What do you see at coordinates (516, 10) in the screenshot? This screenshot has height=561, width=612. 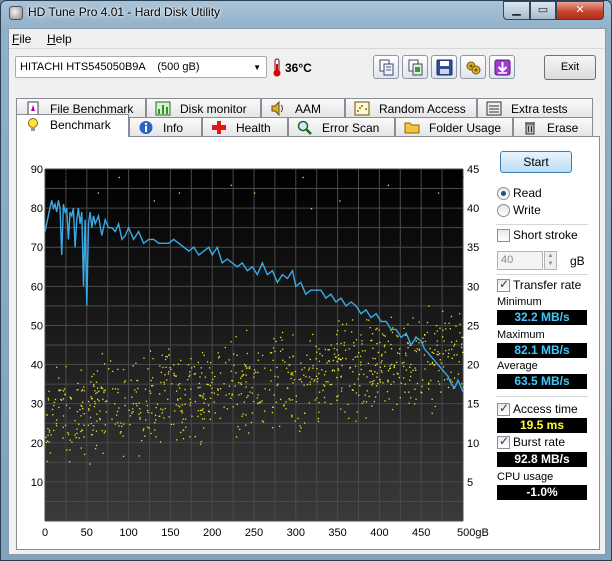 I see `minimize-button: ▁` at bounding box center [516, 10].